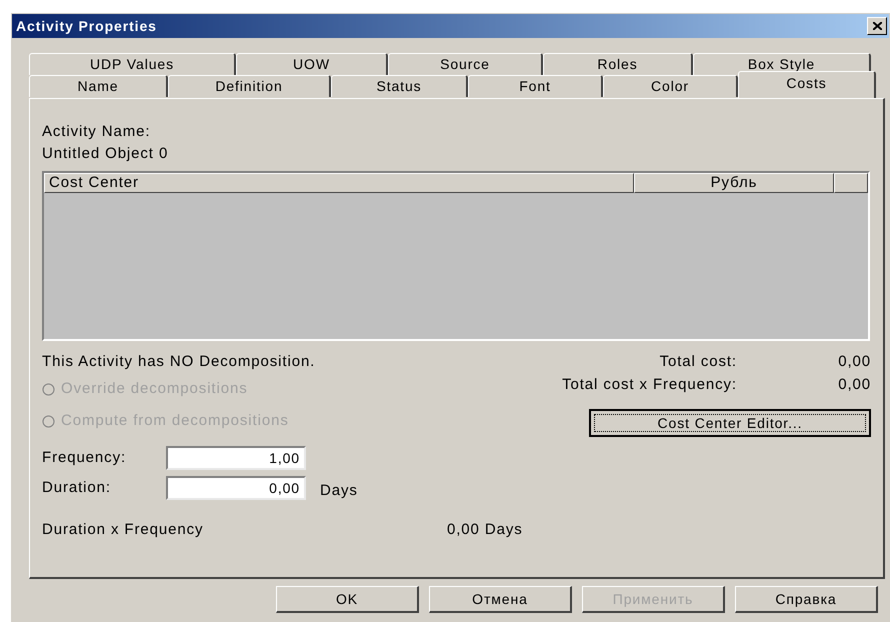  I want to click on dialog-button: Справка, so click(806, 599).